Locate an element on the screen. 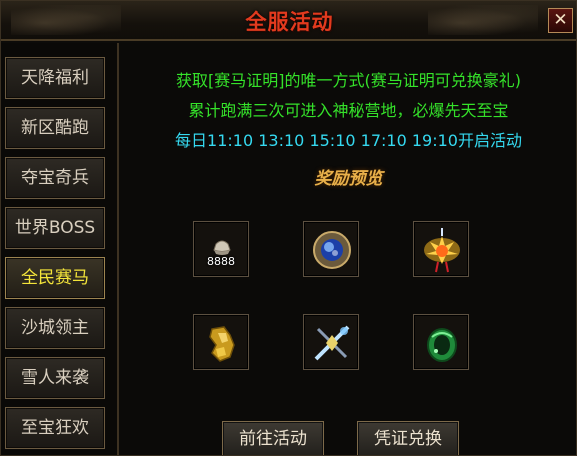 This screenshot has height=456, width=577. reward-slot-1: 8888 is located at coordinates (221, 249).